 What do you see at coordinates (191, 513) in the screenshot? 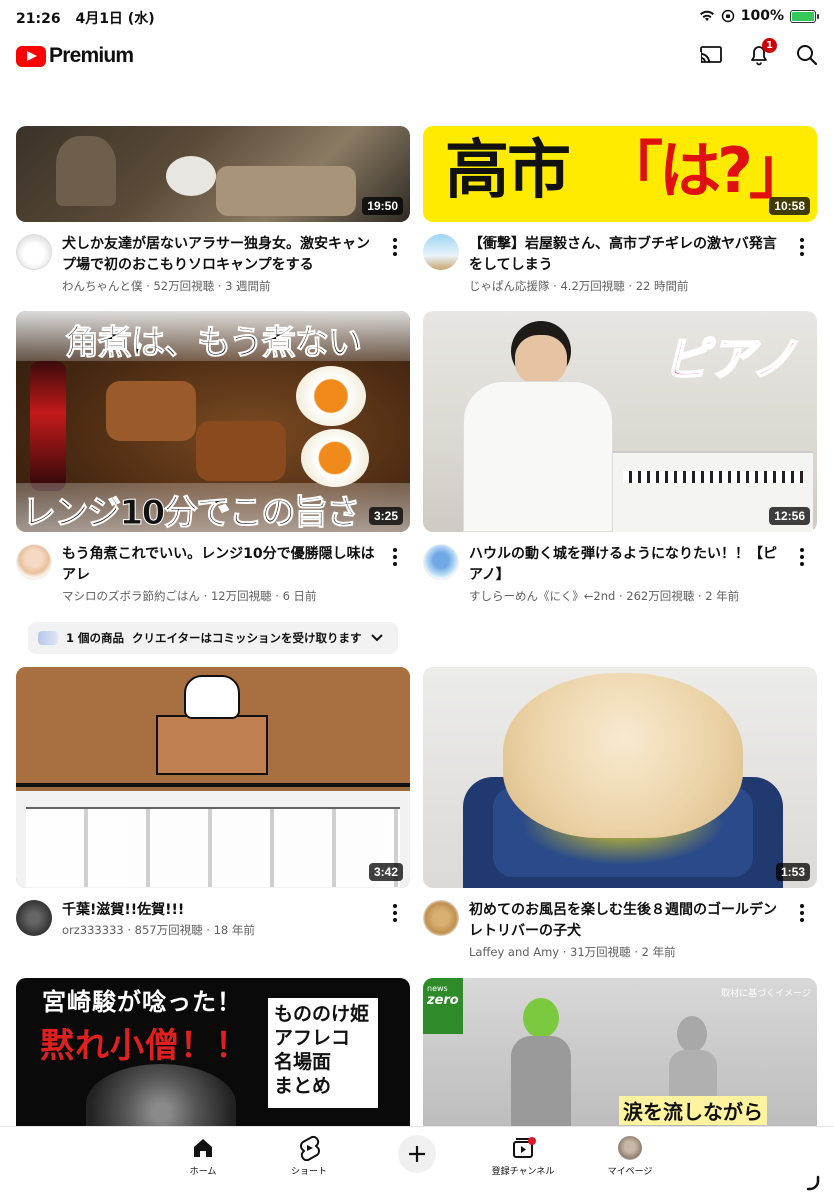
I see `thumbnail-text: レンジ10分でこの旨さ` at bounding box center [191, 513].